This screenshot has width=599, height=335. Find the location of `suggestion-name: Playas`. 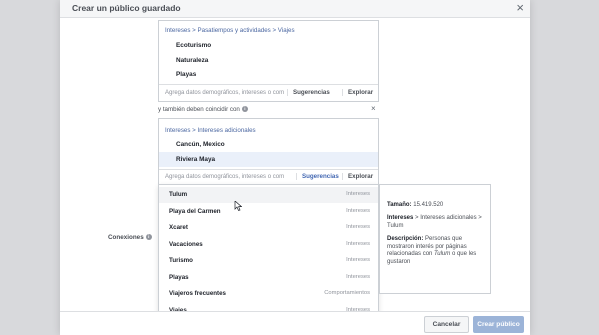

suggestion-name: Playas is located at coordinates (179, 277).